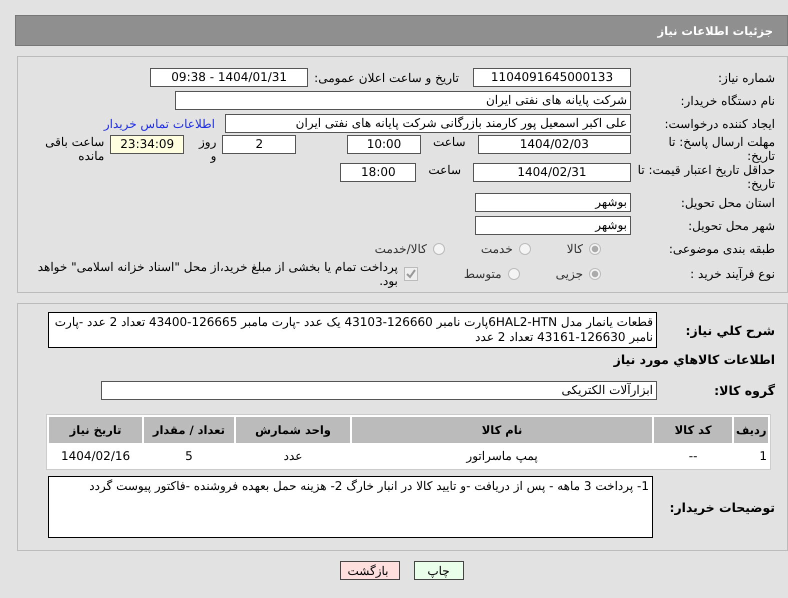 The height and width of the screenshot is (598, 788). Describe the element at coordinates (384, 144) in the screenshot. I see `deadline-time-field: 10:00` at that location.